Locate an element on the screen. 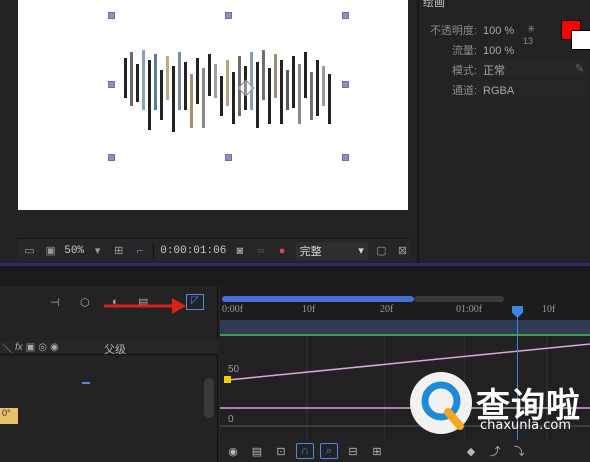 This screenshot has width=590, height=462. layer-image is located at coordinates (229, 96).